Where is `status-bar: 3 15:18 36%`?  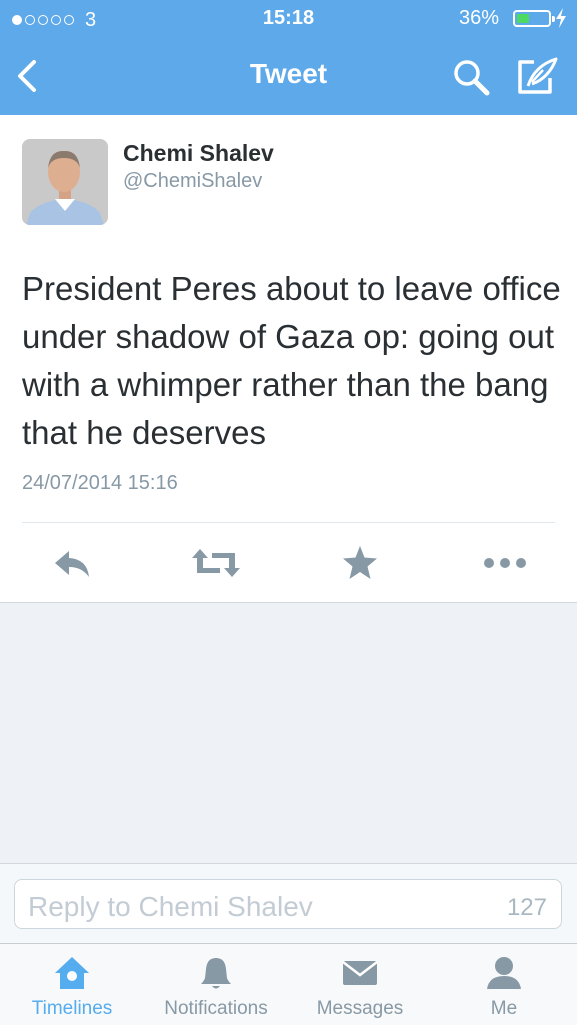
status-bar: 3 15:18 36% is located at coordinates (288, 19).